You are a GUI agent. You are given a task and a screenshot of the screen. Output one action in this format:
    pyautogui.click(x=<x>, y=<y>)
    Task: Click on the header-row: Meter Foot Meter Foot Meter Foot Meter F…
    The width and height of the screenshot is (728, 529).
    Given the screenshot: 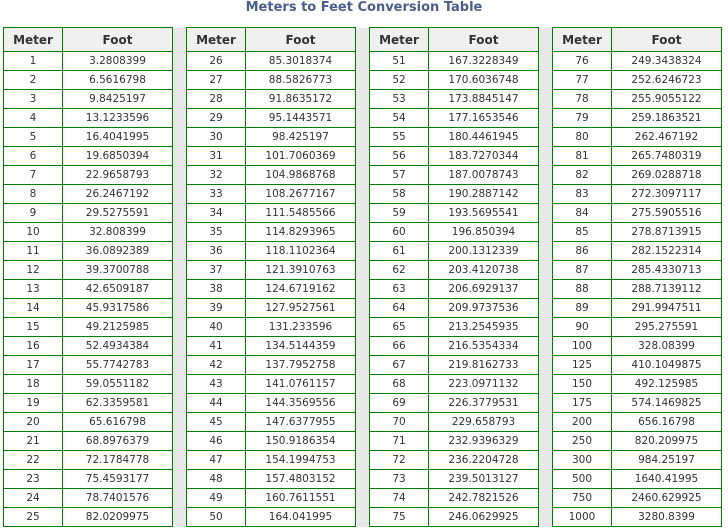 What is the action you would take?
    pyautogui.click(x=362, y=39)
    